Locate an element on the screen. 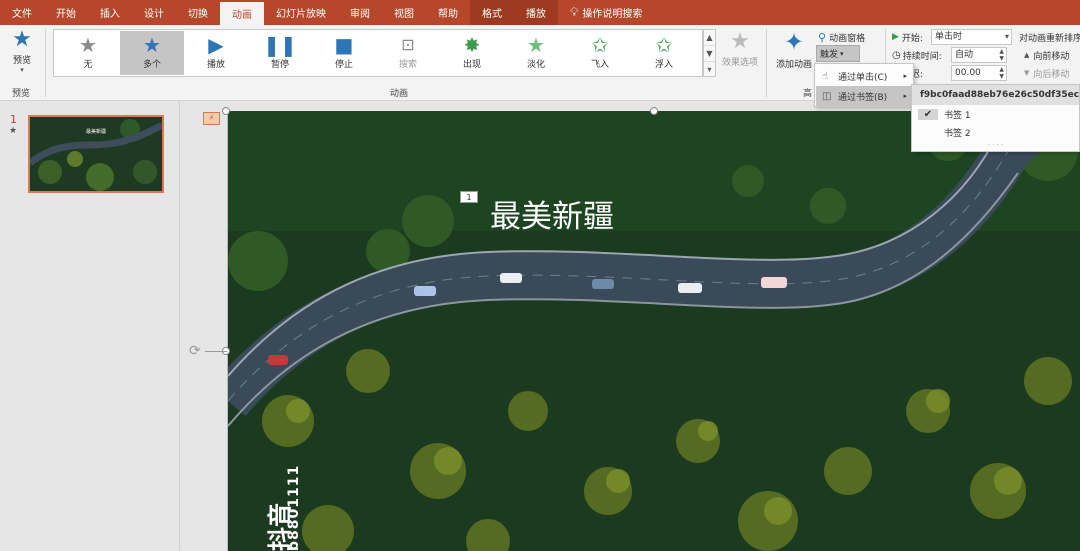 This screenshot has width=1080, height=551. gallery-item-fade: ★ 淡化 is located at coordinates (536, 53).